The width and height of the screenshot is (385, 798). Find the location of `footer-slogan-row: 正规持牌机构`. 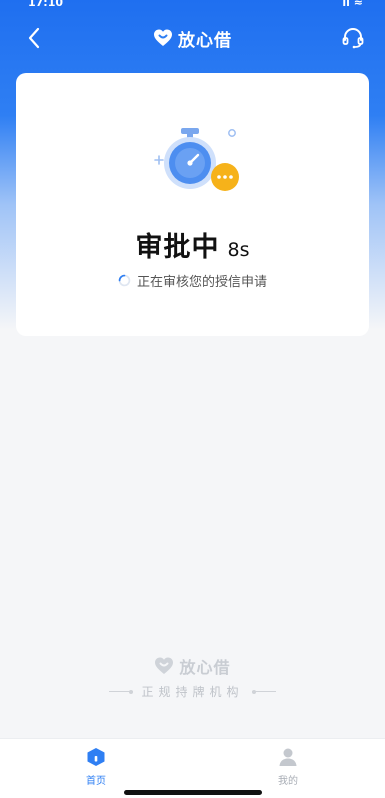

footer-slogan-row: 正规持牌机构 is located at coordinates (192, 691).